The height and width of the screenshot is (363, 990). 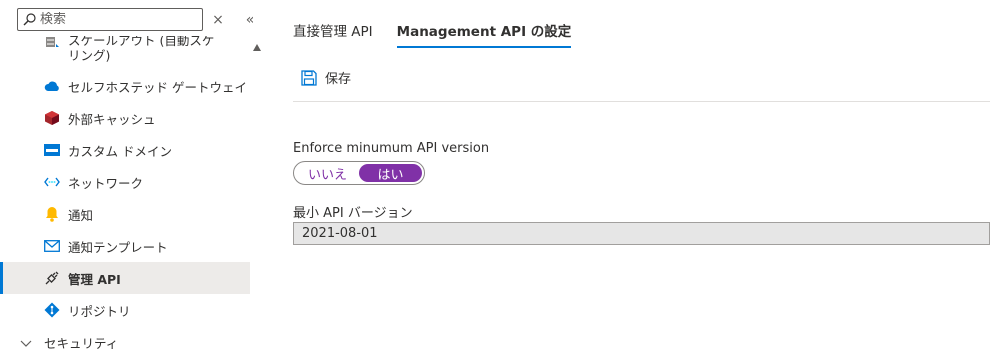 I want to click on sidebar-item-notifications: 通知, so click(x=125, y=214).